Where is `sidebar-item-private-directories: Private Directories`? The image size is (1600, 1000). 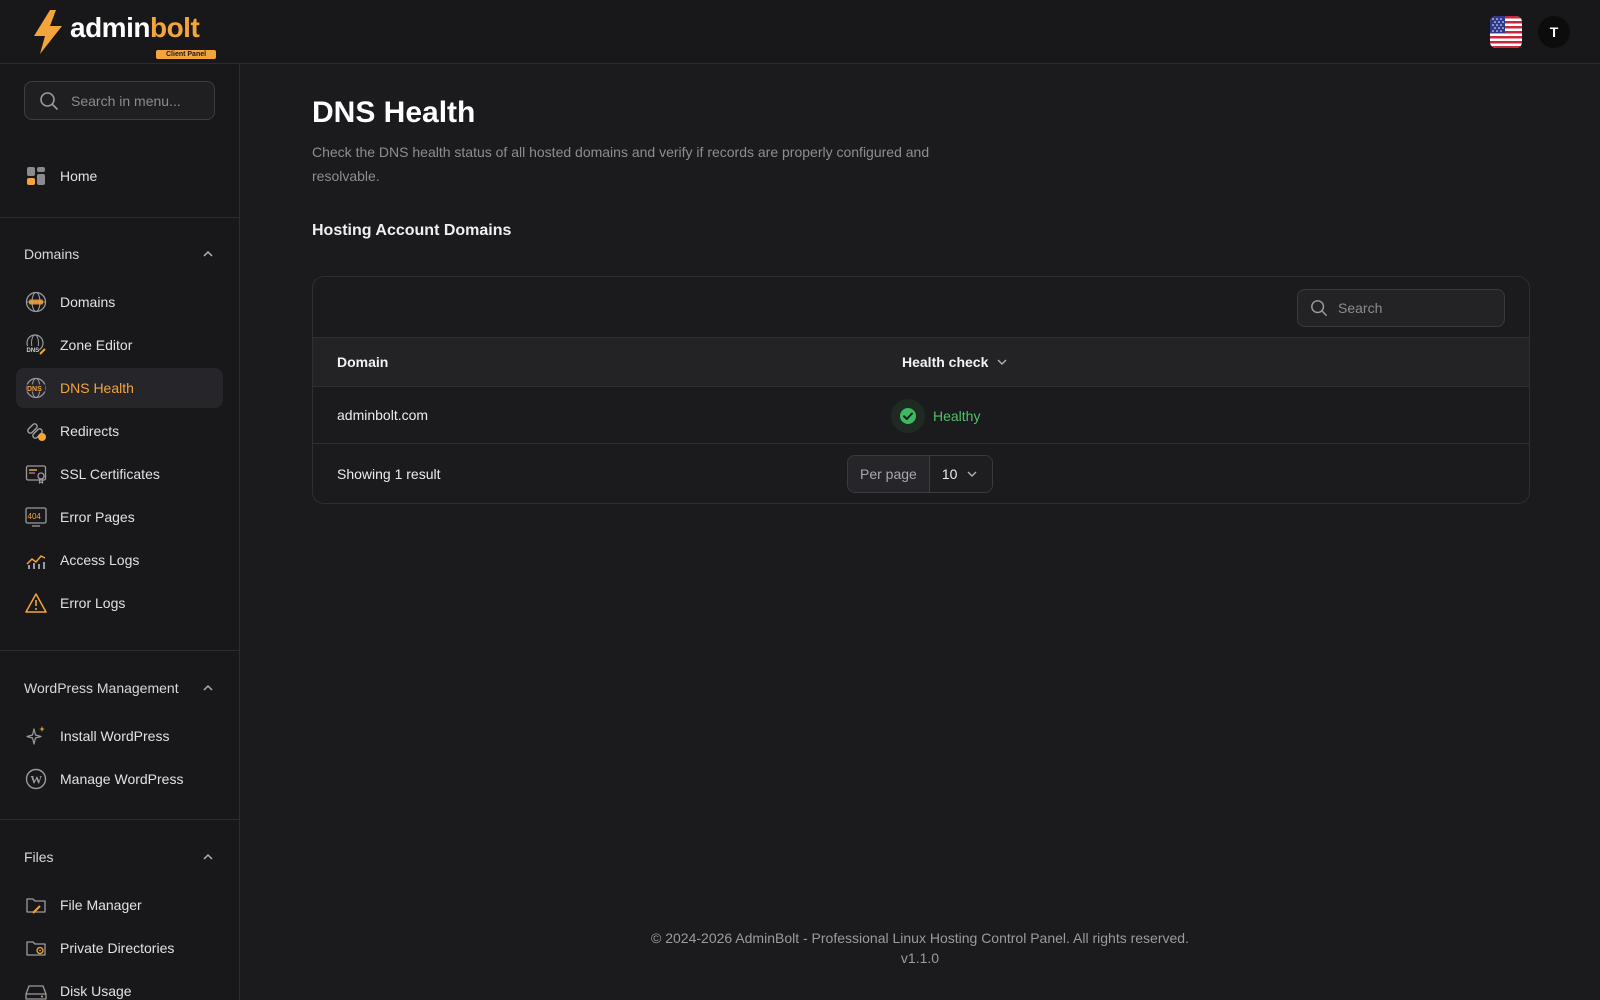
sidebar-item-private-directories: Private Directories is located at coordinates (119, 948).